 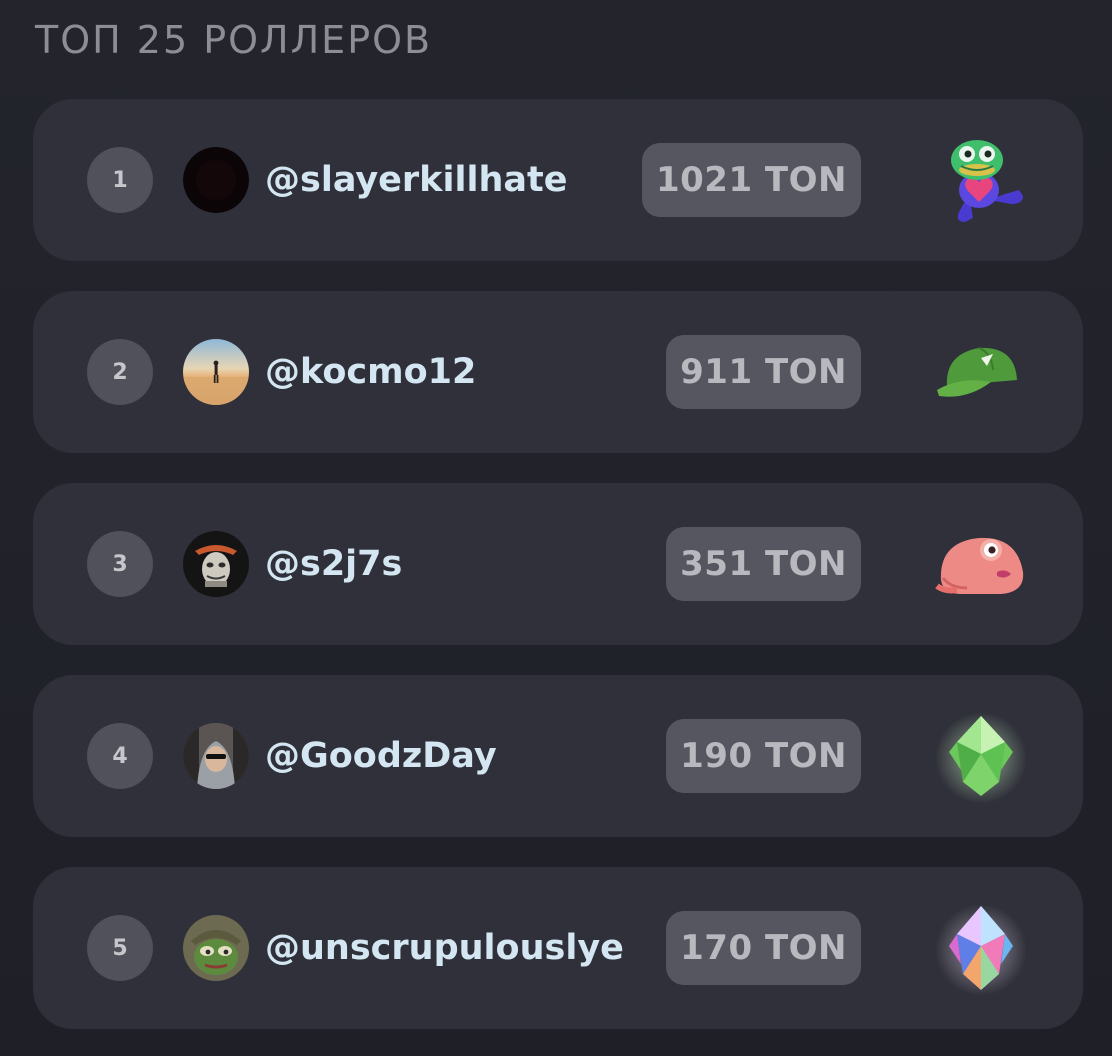 I want to click on rank-badge: 5, so click(x=120, y=948).